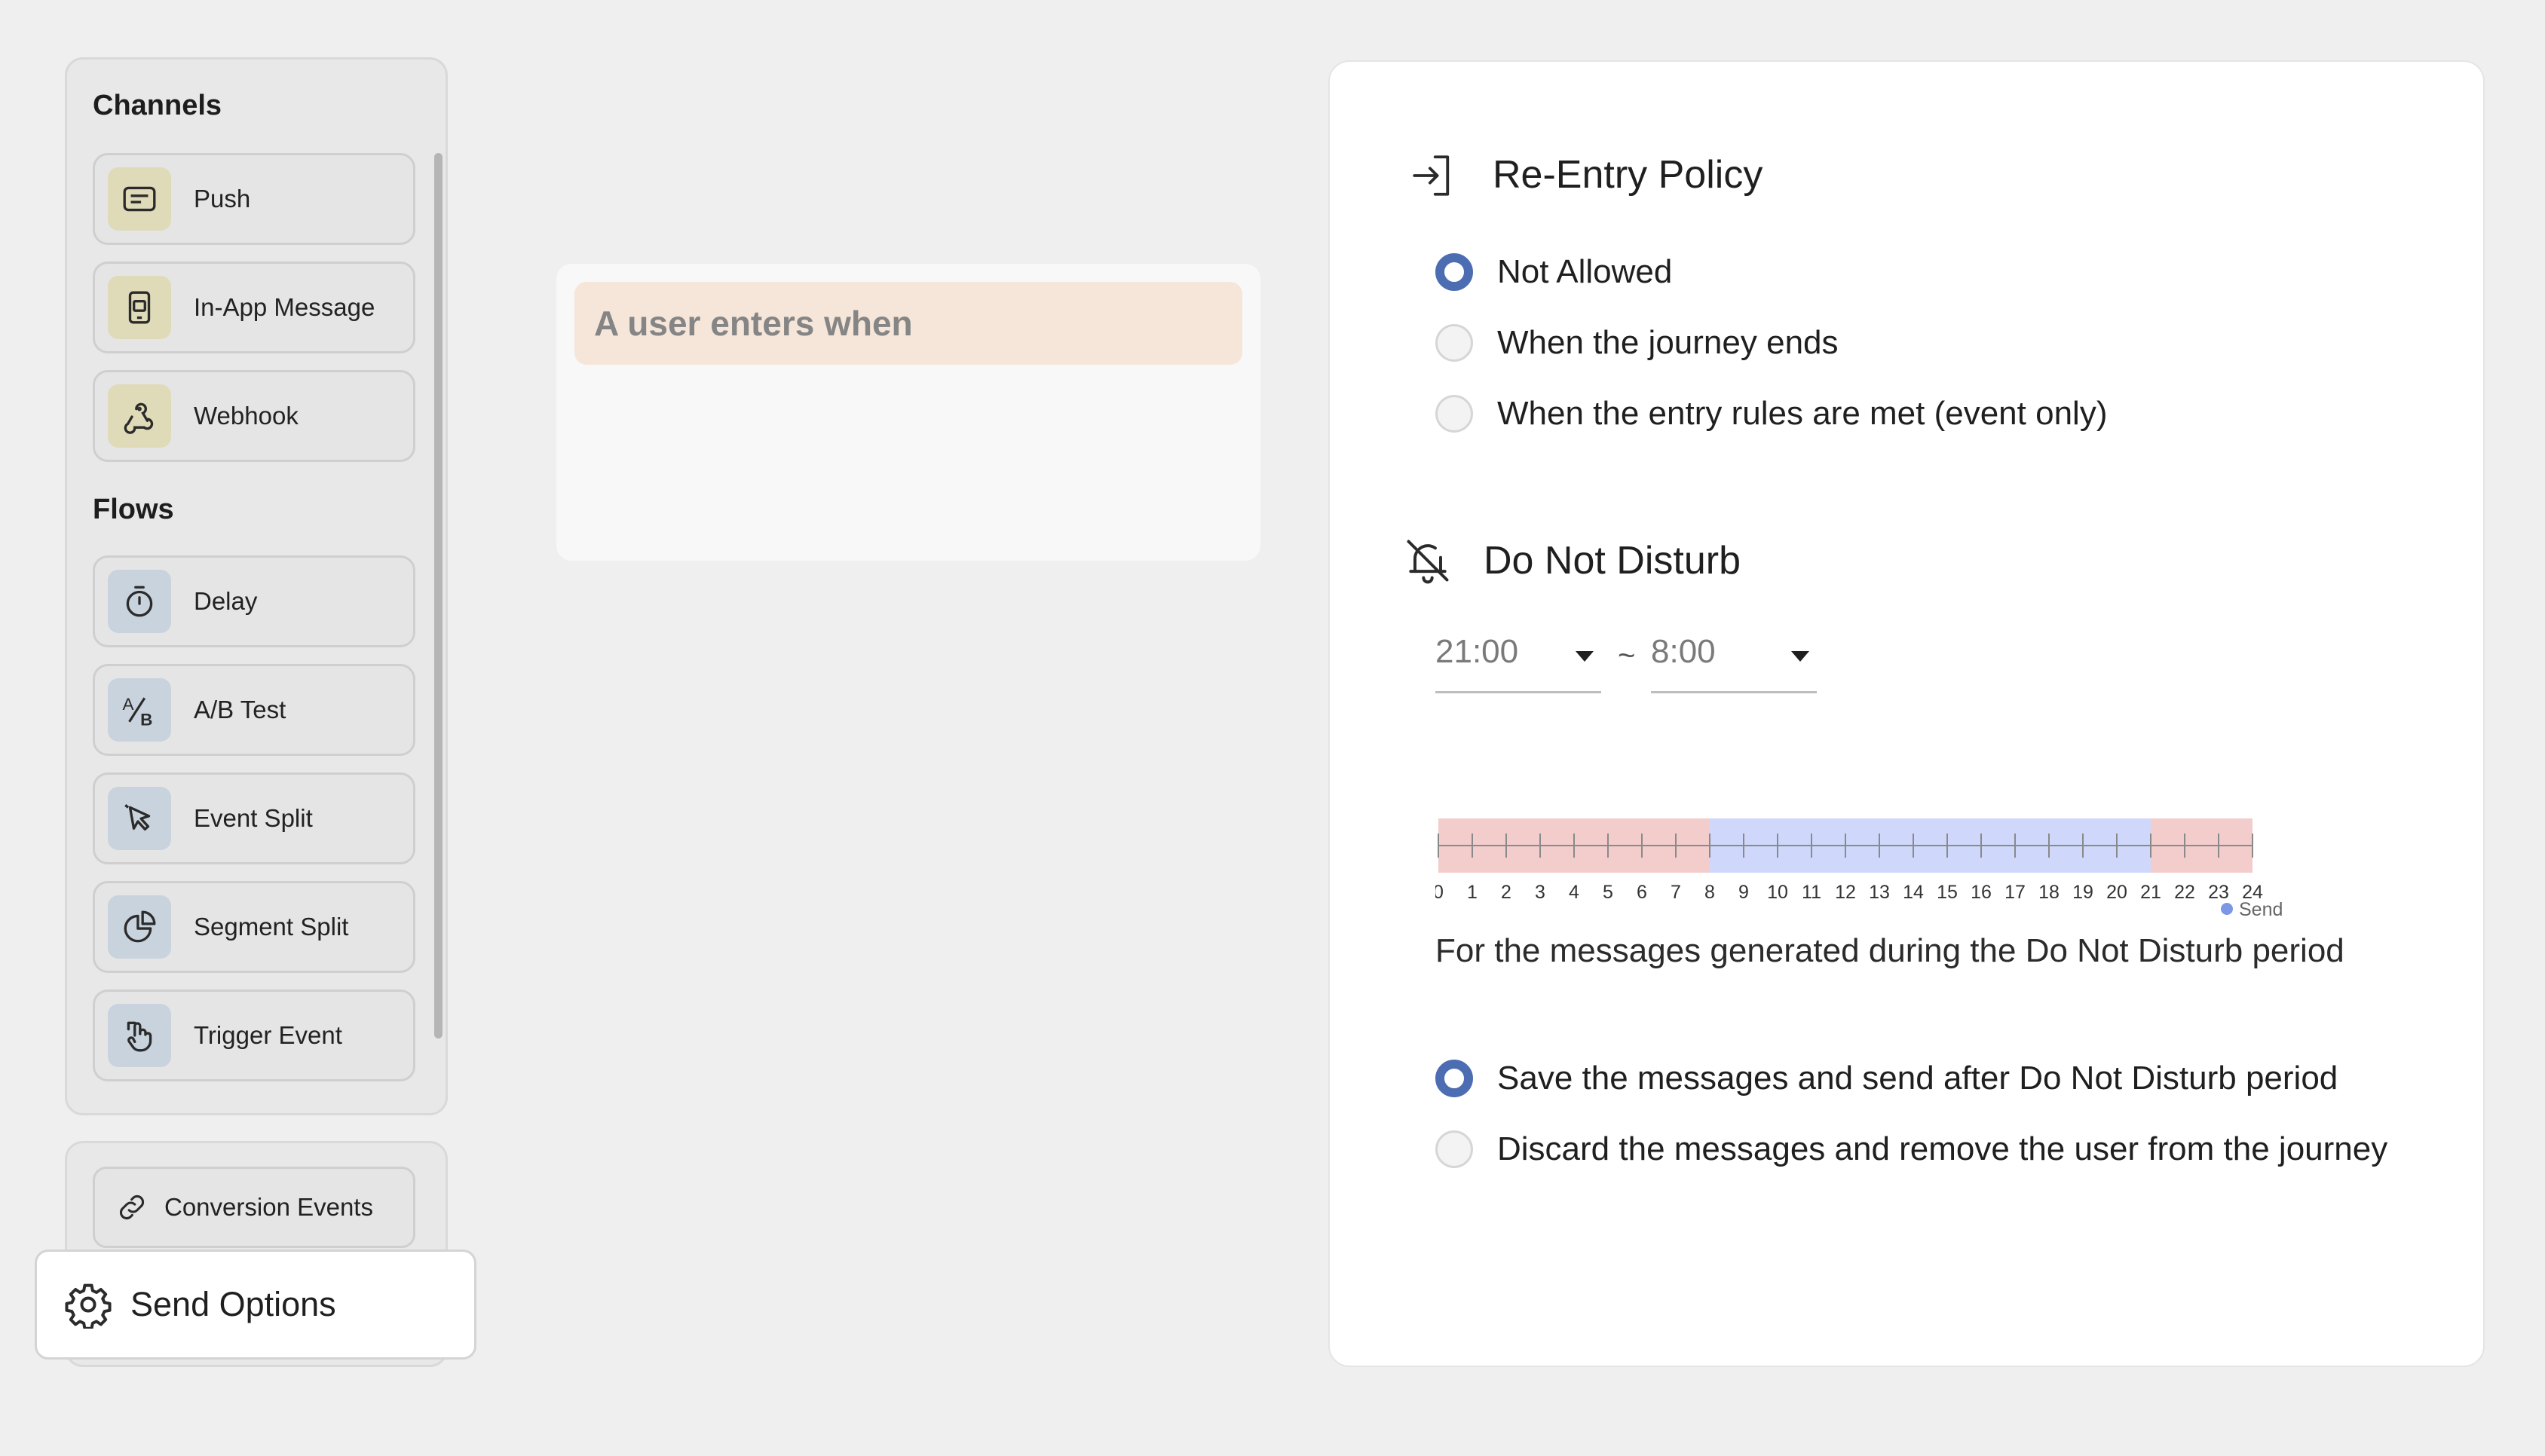 The image size is (2545, 1456). Describe the element at coordinates (1846, 892) in the screenshot. I see `hour-tick-label: 12` at that location.